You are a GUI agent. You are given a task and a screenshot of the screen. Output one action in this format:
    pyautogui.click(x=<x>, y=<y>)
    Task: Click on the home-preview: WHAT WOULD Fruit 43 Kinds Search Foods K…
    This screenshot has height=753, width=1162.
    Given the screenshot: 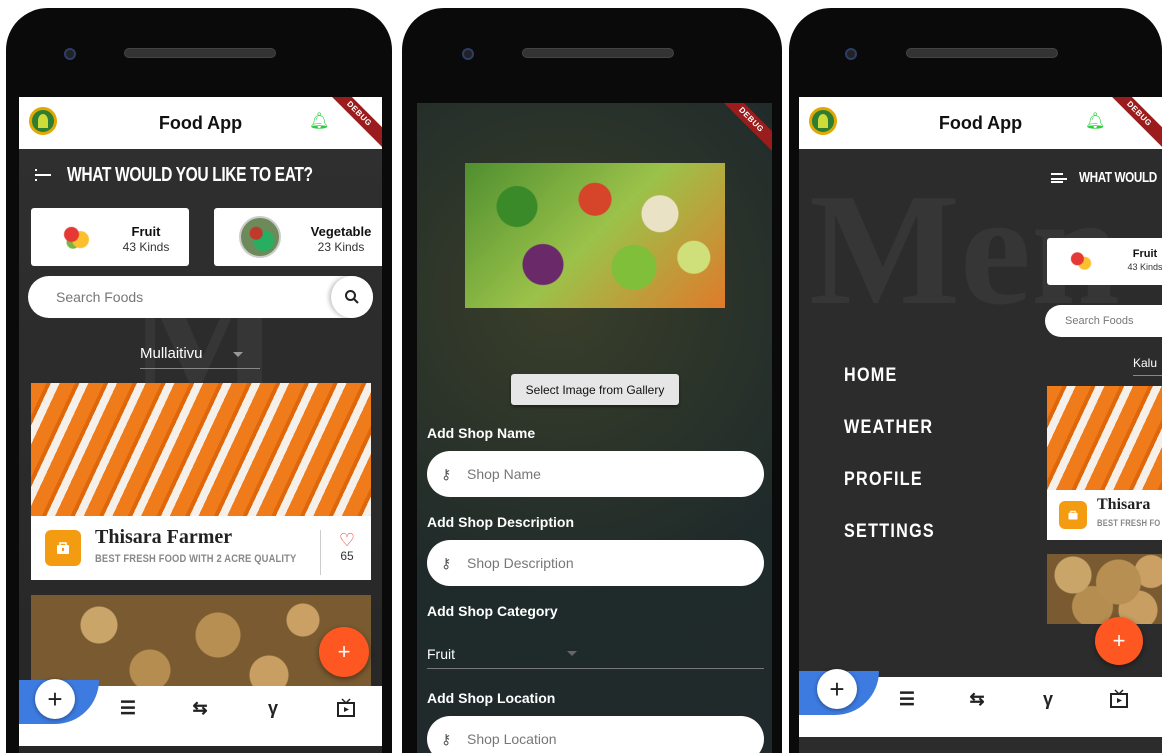 What is the action you would take?
    pyautogui.click(x=1101, y=451)
    